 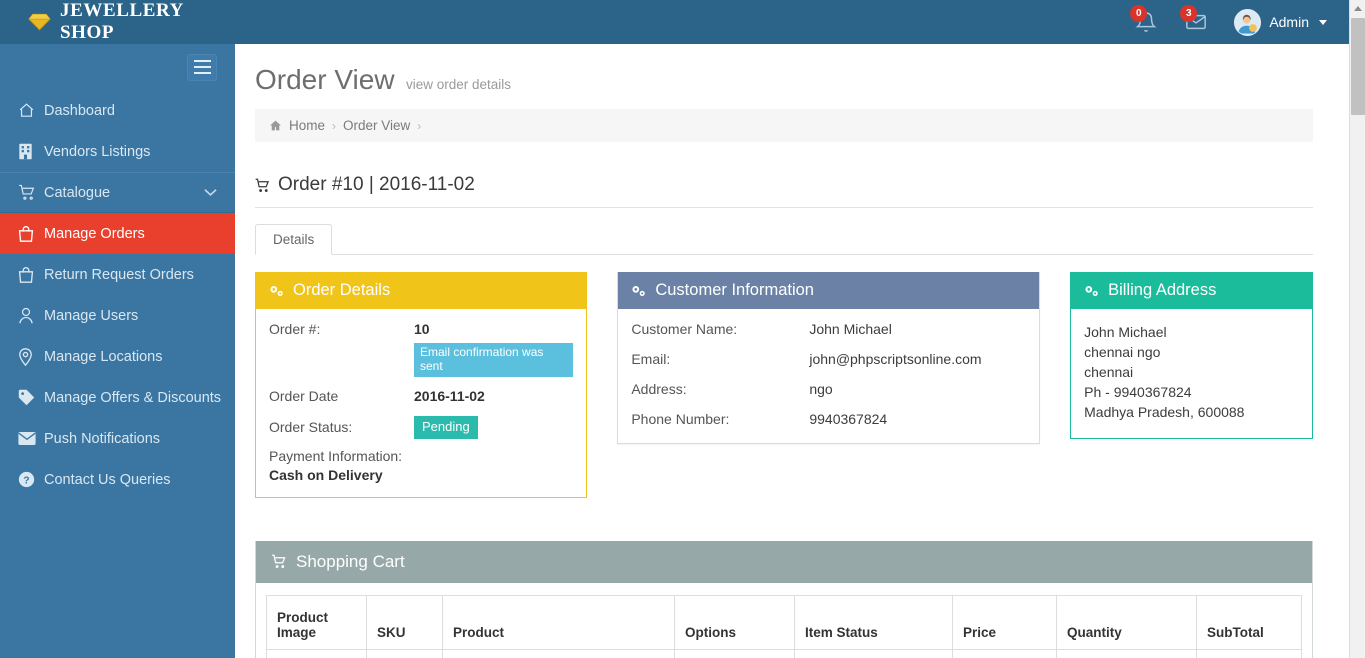 What do you see at coordinates (117, 397) in the screenshot?
I see `sidebar-item-manage-offers-discounts: Manage Offers & Discounts` at bounding box center [117, 397].